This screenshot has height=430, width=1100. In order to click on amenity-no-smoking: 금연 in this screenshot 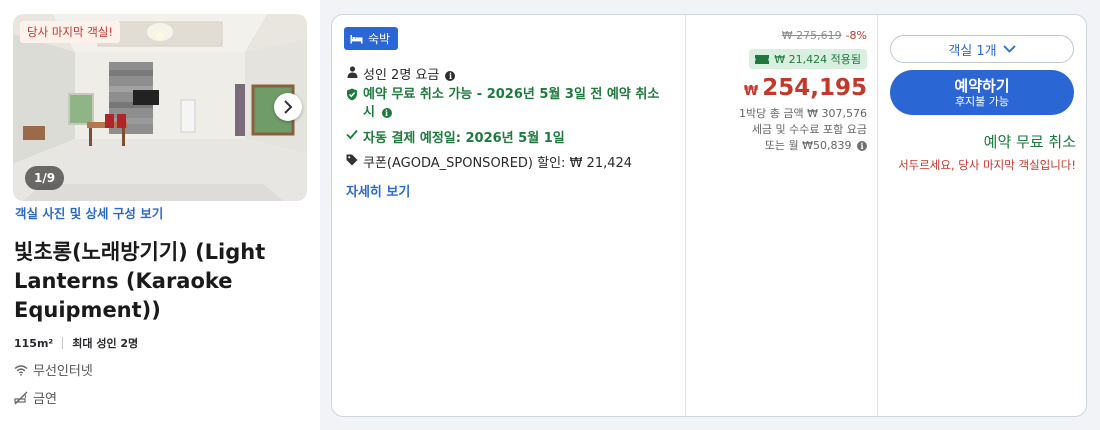, I will do `click(35, 397)`.